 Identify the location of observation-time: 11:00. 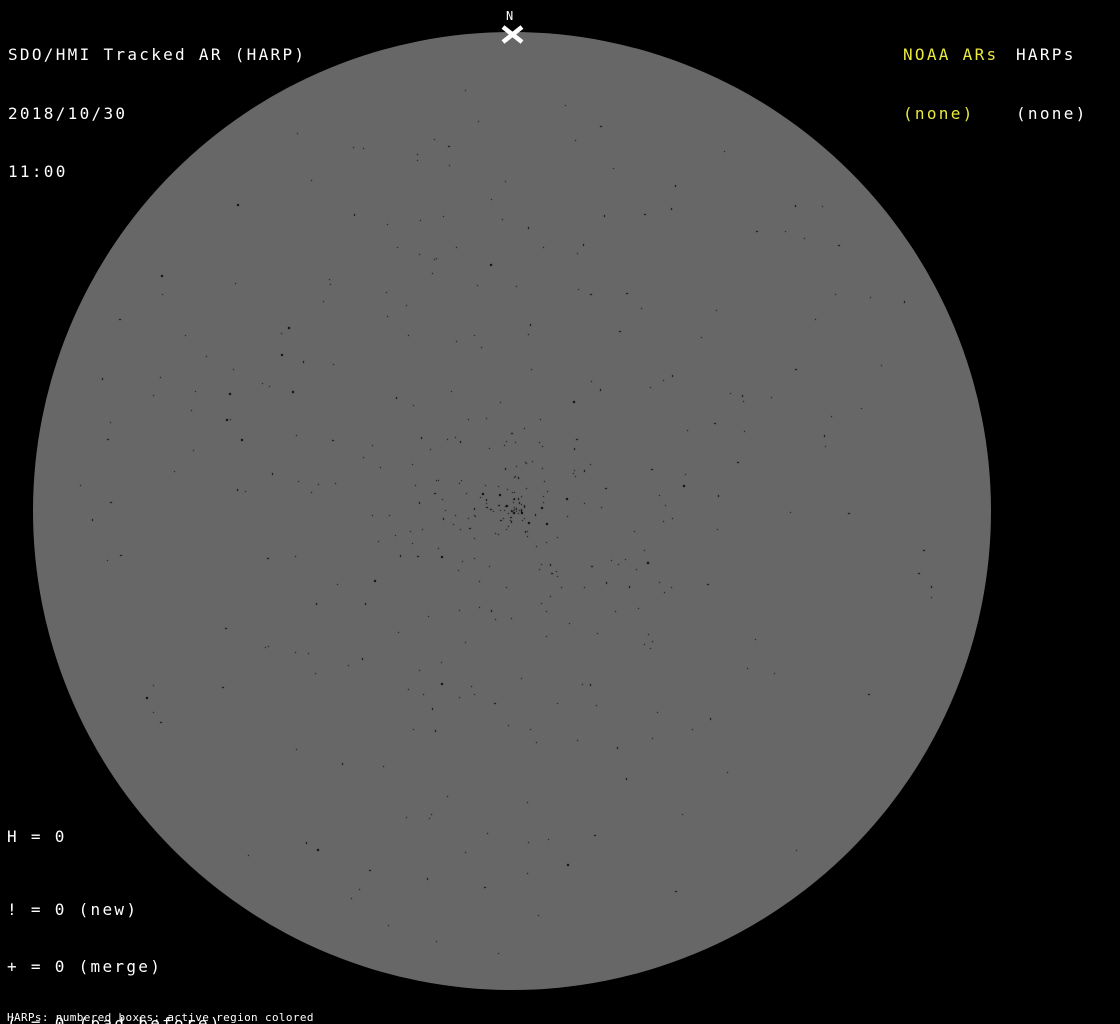
(38, 171).